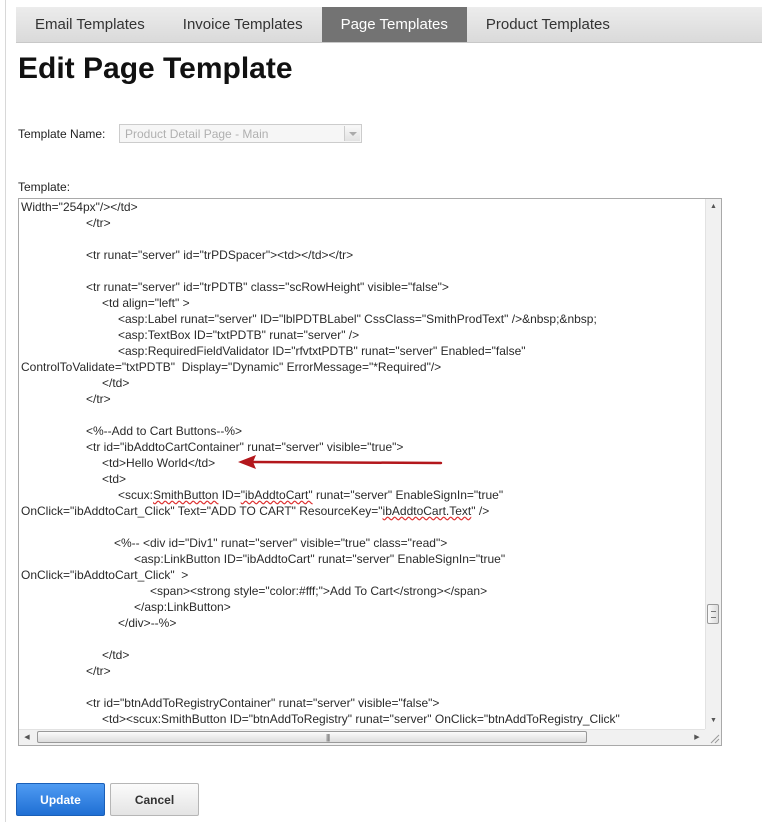  I want to click on code-line: <td align="left" >, so click(146, 303).